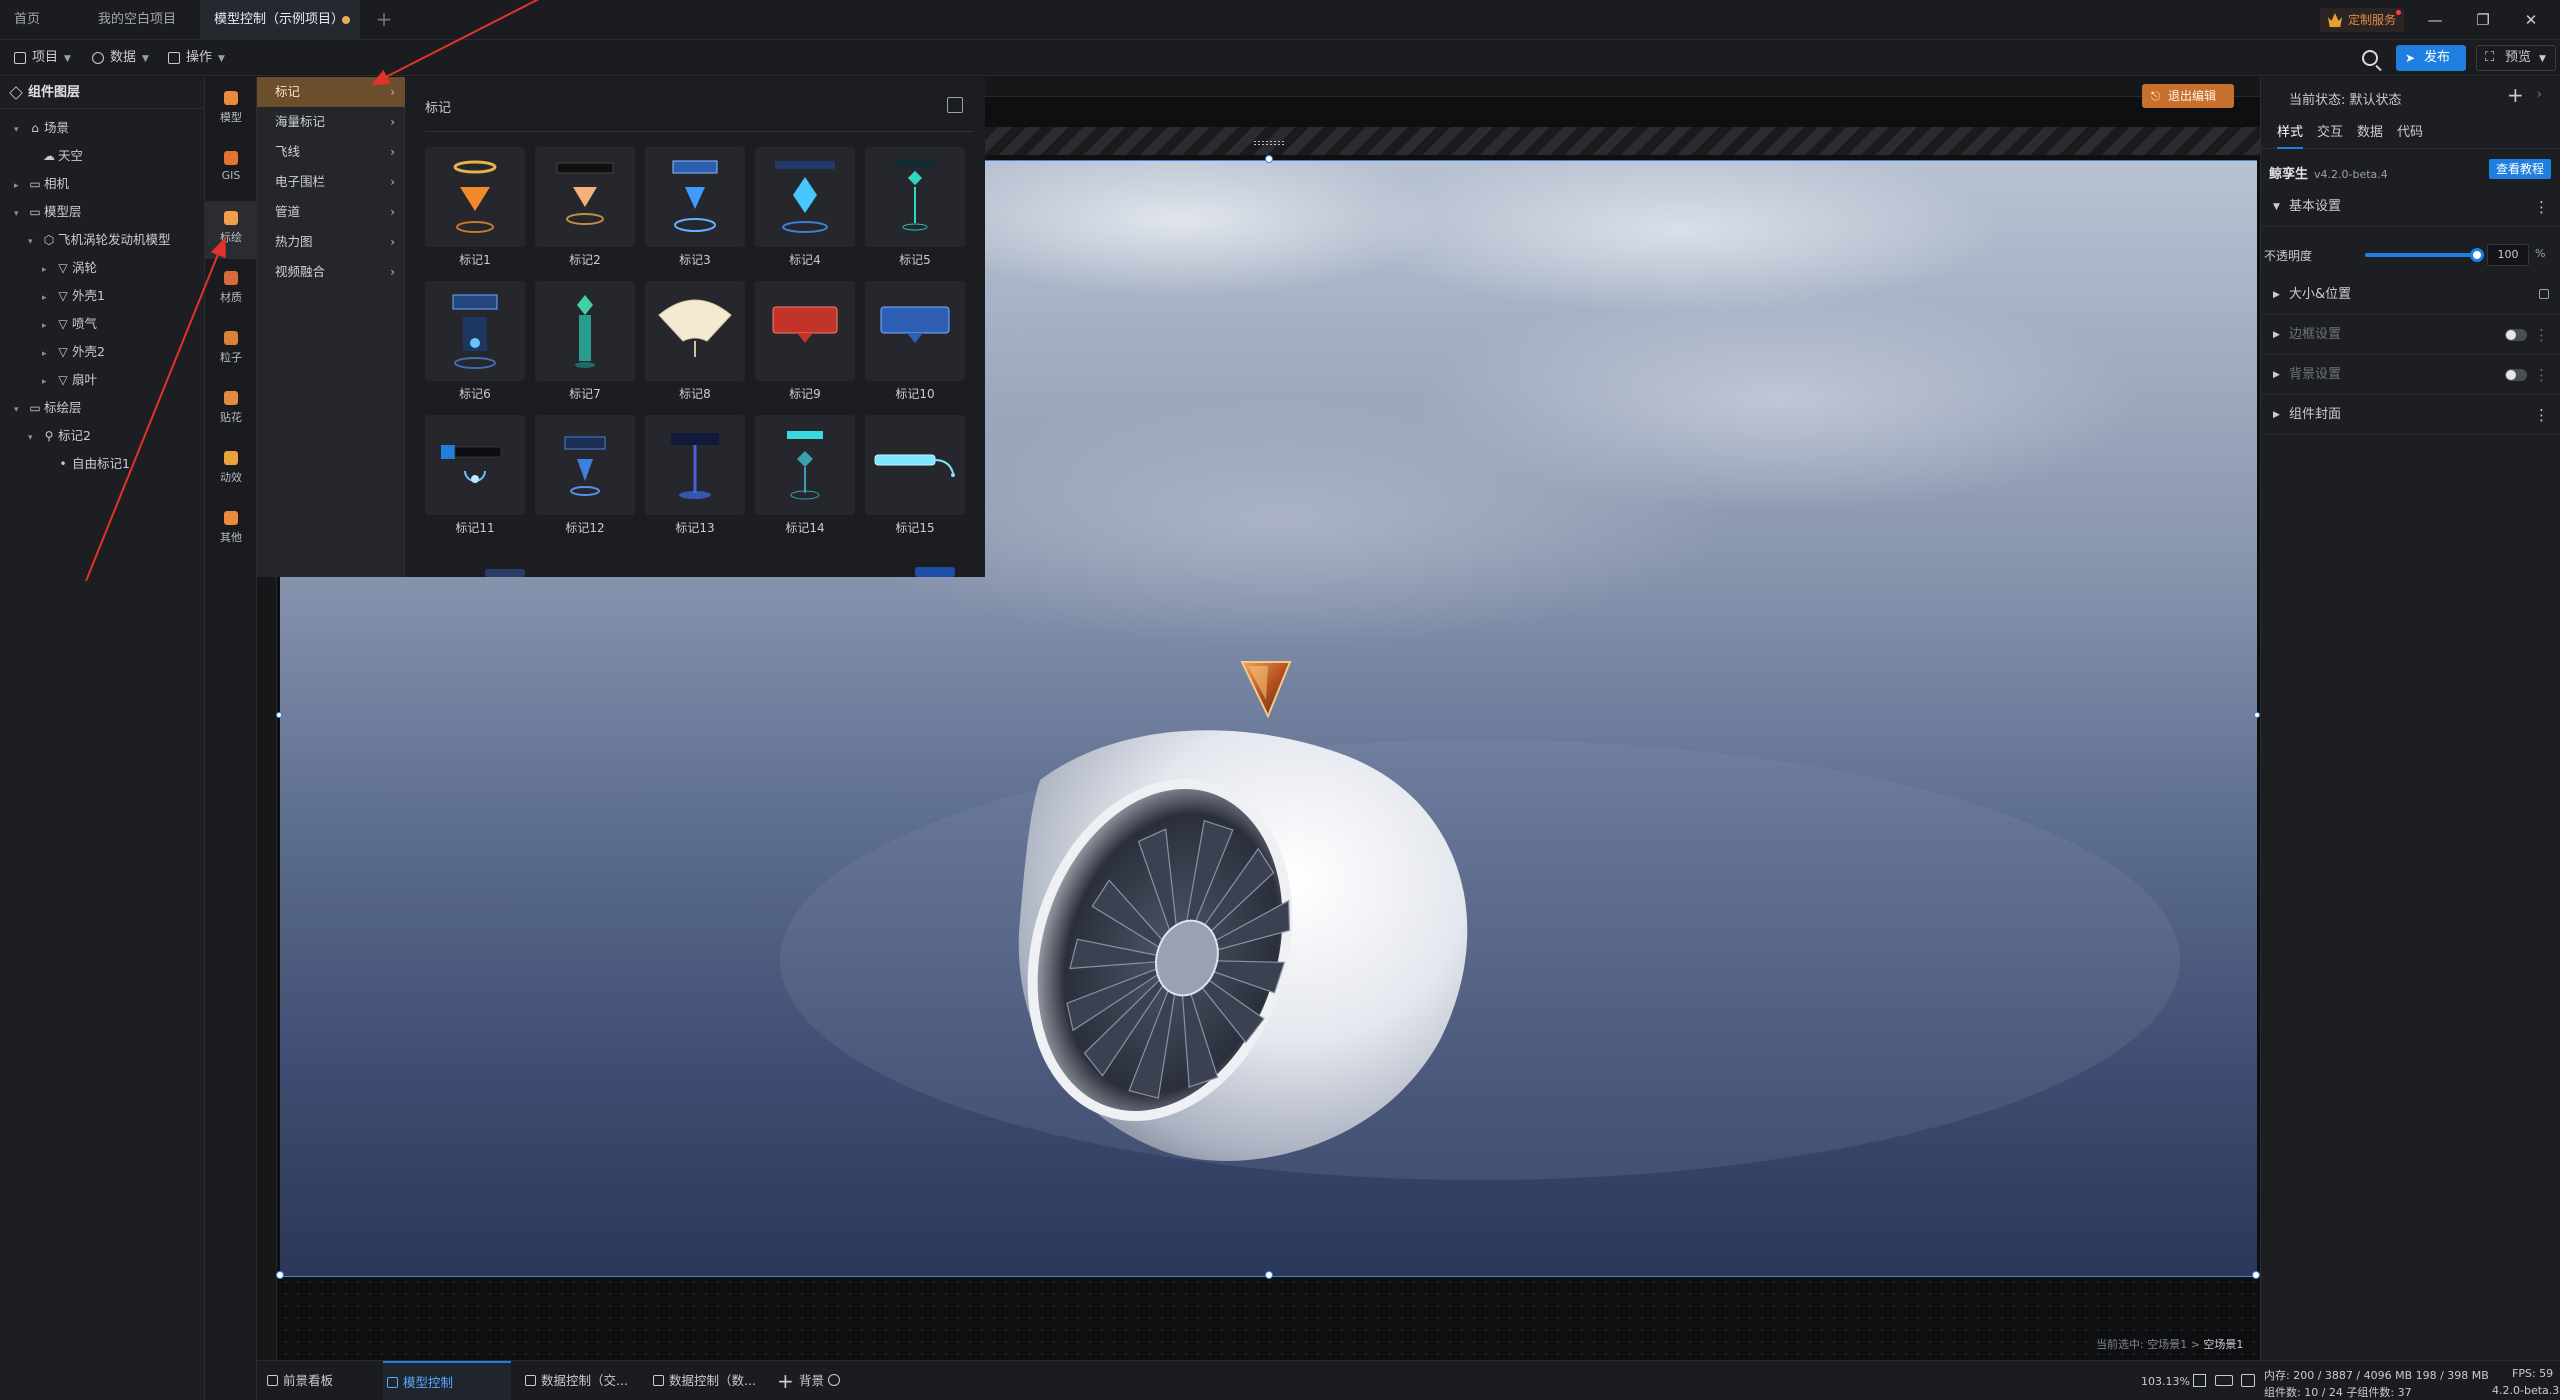 The height and width of the screenshot is (1400, 2560). What do you see at coordinates (585, 475) in the screenshot?
I see `marker-card: 标记12` at bounding box center [585, 475].